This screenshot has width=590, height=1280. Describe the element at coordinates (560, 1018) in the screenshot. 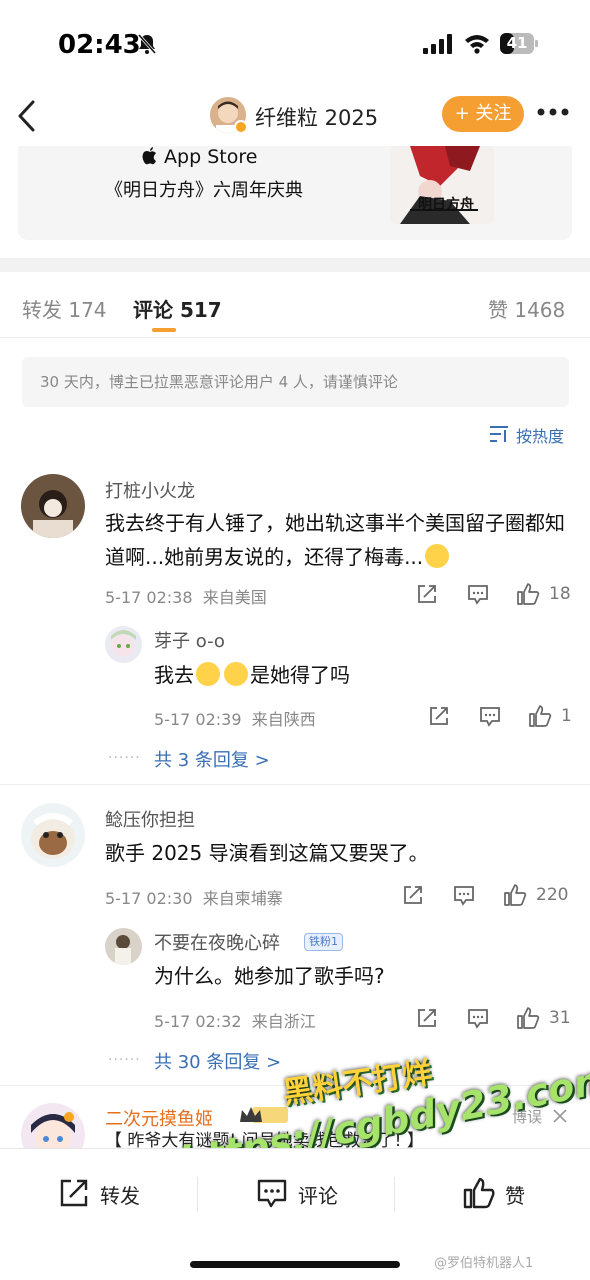

I see `like-count: 31` at that location.